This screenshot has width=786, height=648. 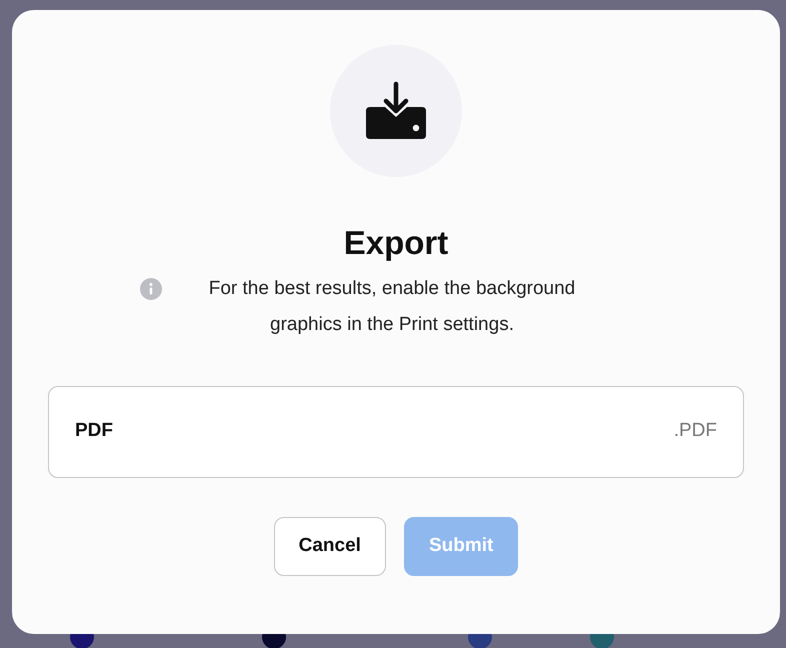 I want to click on info-icon, so click(x=151, y=289).